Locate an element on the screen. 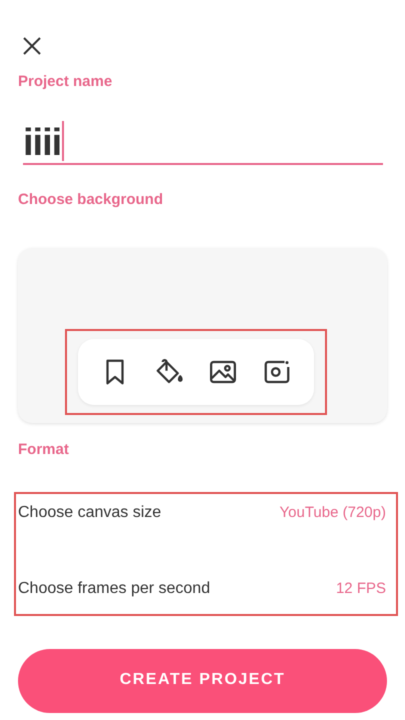 The image size is (405, 720). setting-label: Choose frames per second is located at coordinates (114, 589).